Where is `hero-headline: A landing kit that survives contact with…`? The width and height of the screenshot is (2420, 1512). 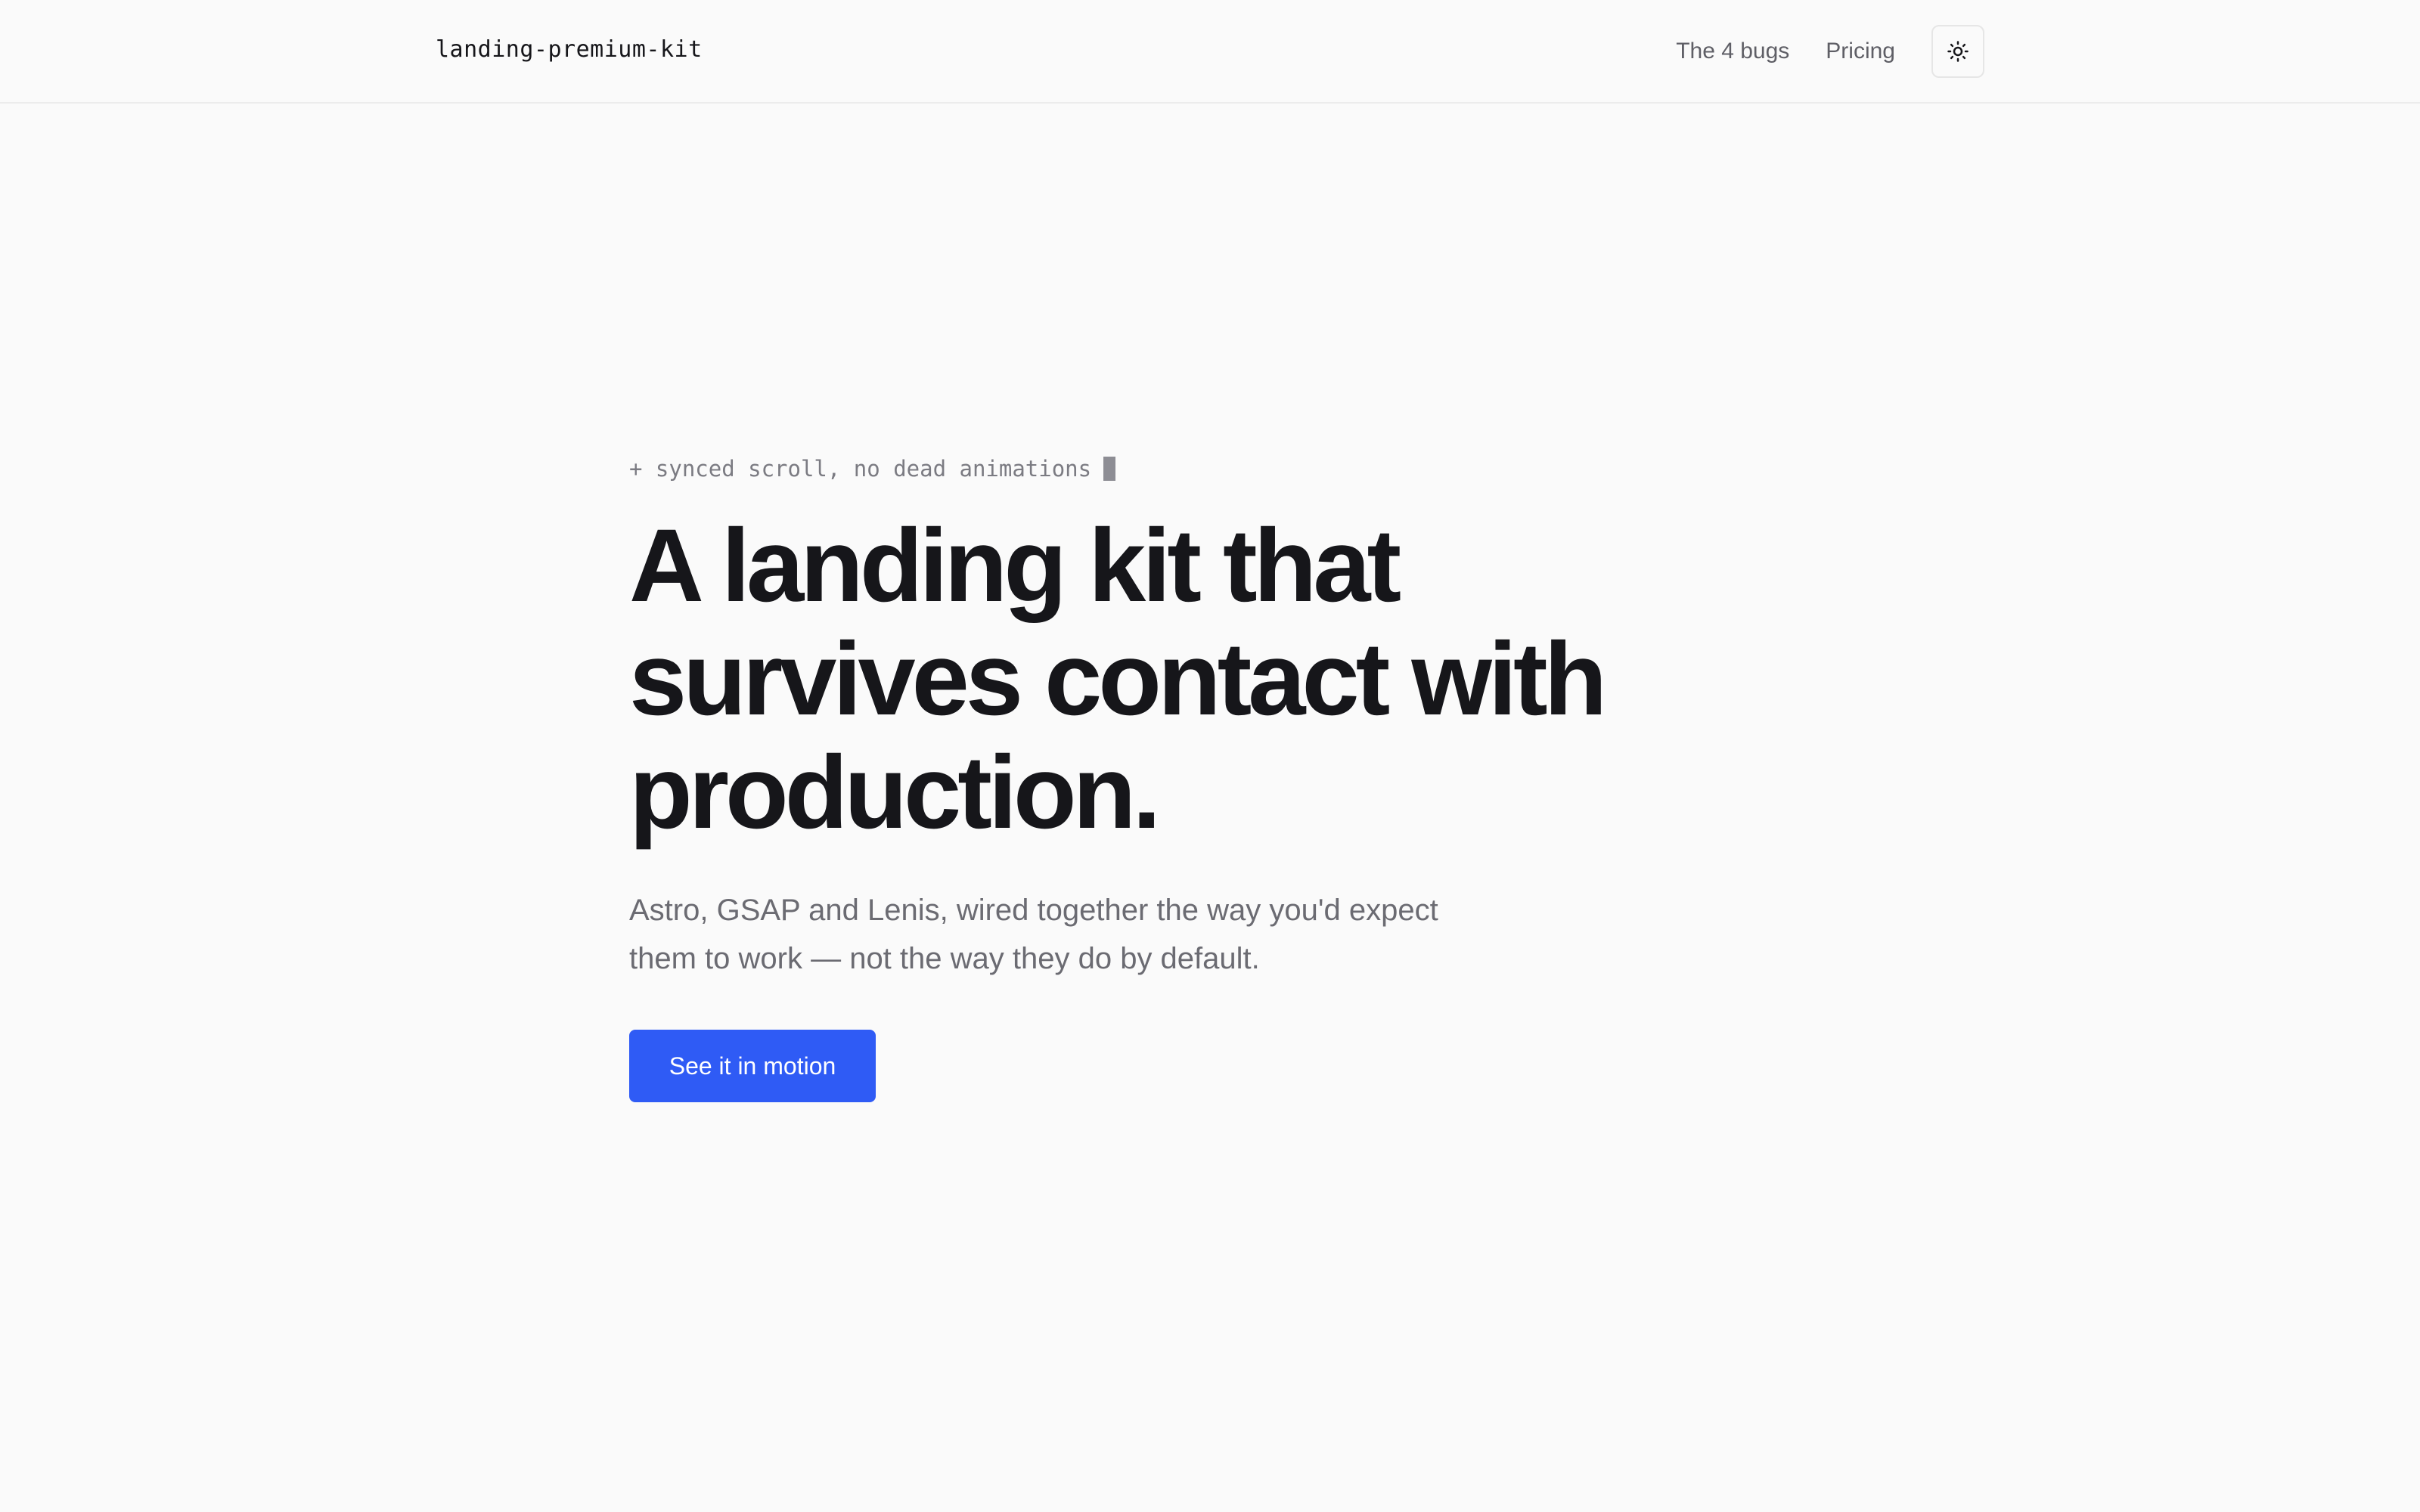 hero-headline: A landing kit that survives contact with… is located at coordinates (1234, 680).